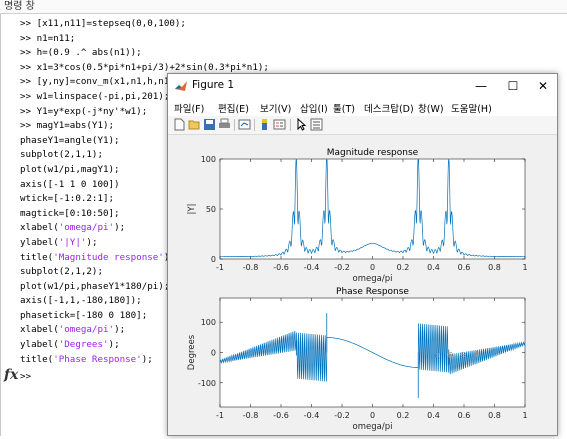  What do you see at coordinates (189, 108) in the screenshot?
I see `menu-file: 파일(F)` at bounding box center [189, 108].